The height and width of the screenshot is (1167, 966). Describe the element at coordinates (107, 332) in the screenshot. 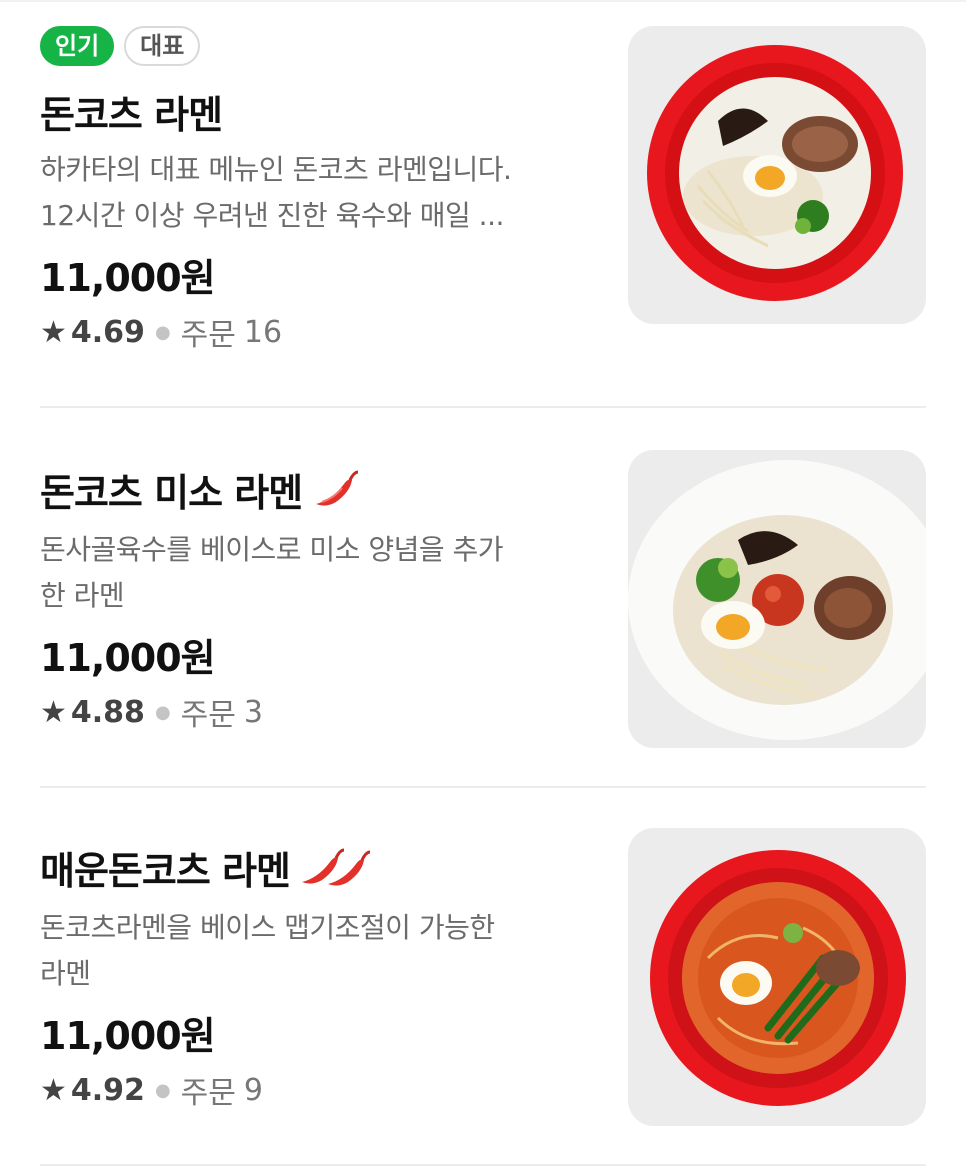

I see `rating-value: 4.69` at that location.